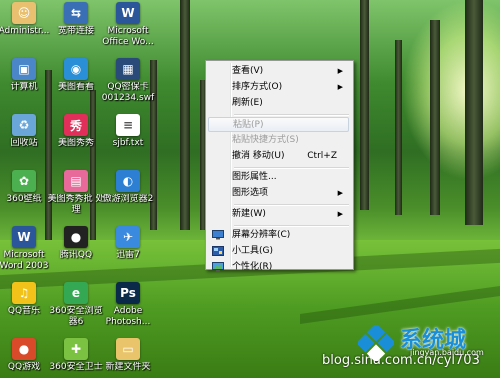 This screenshot has width=500, height=378. What do you see at coordinates (128, 367) in the screenshot?
I see `desktop-icon-label: 新建文件夹` at bounding box center [128, 367].